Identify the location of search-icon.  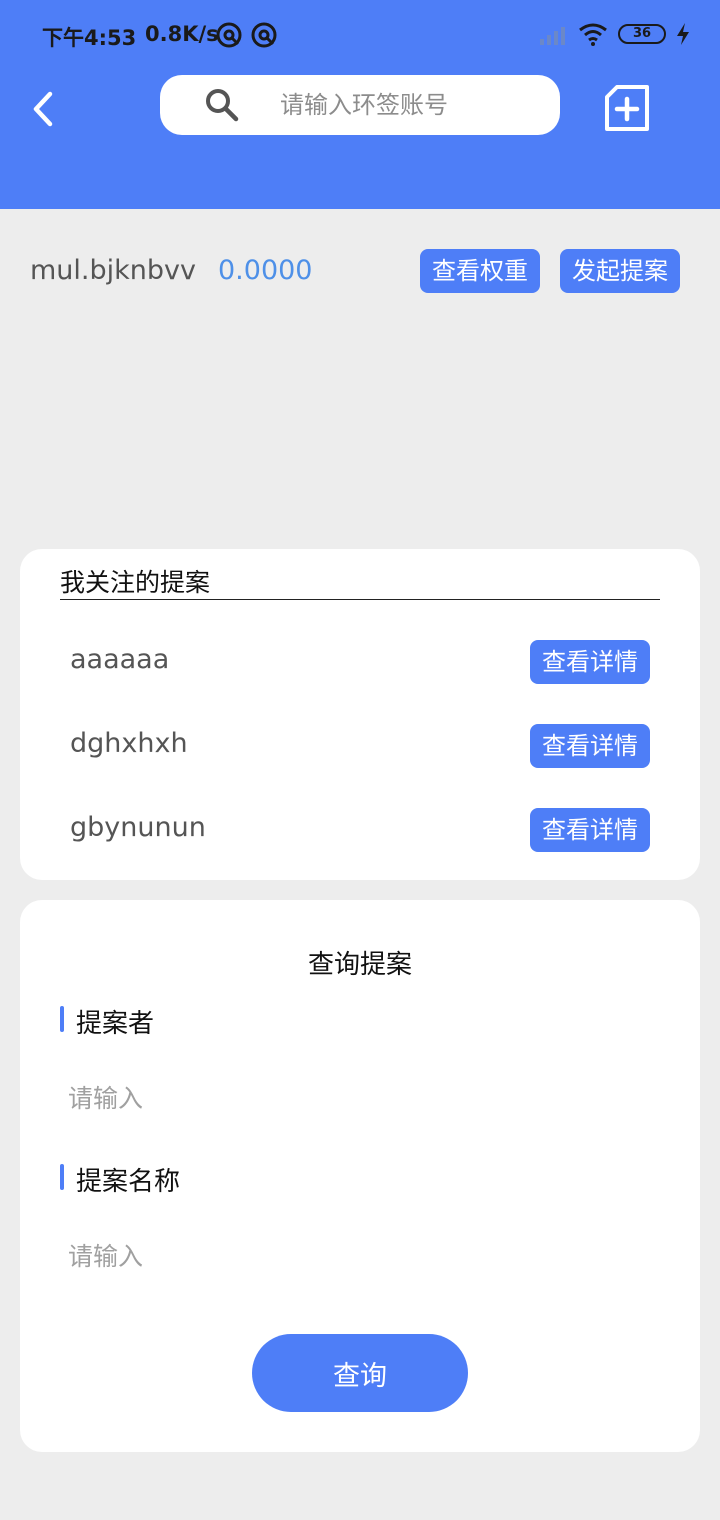
(222, 105).